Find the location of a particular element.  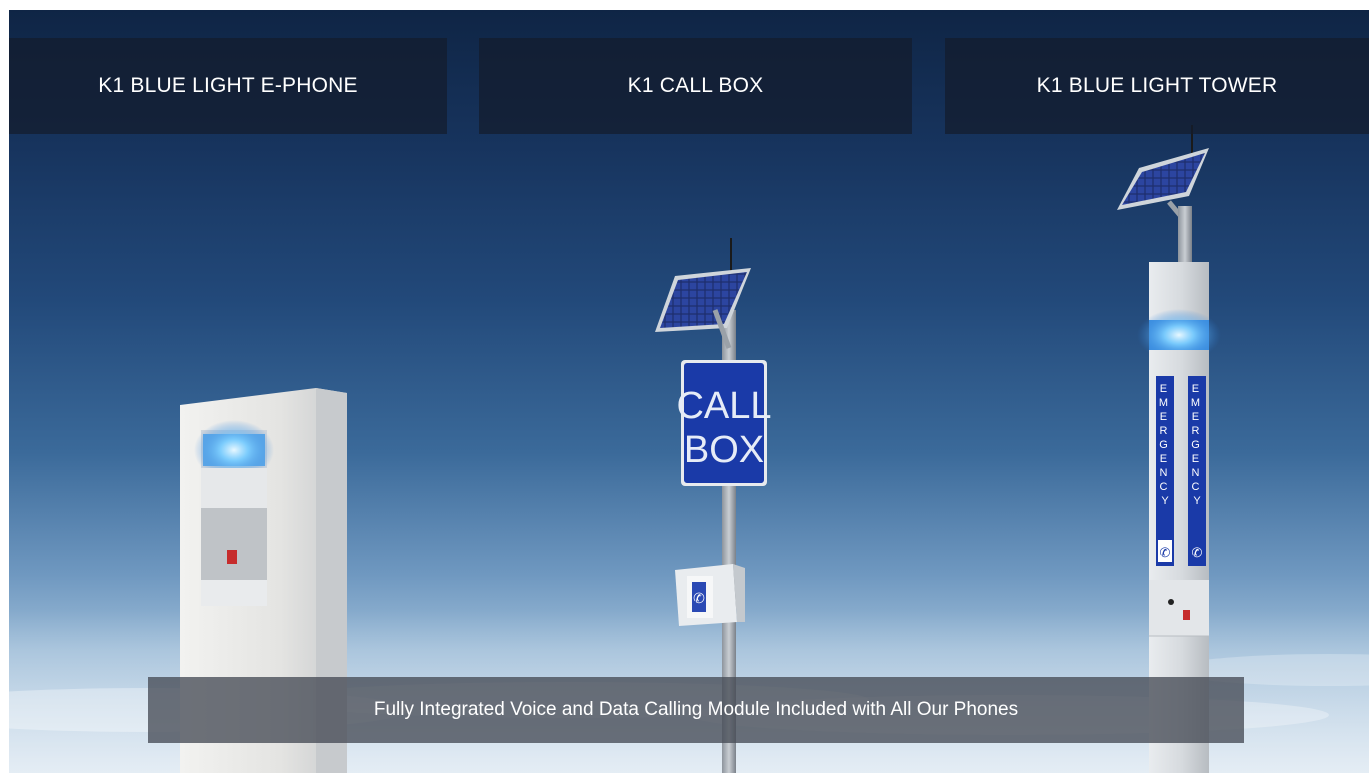

tab-call-box: K1 CALL BOX is located at coordinates (695, 86).